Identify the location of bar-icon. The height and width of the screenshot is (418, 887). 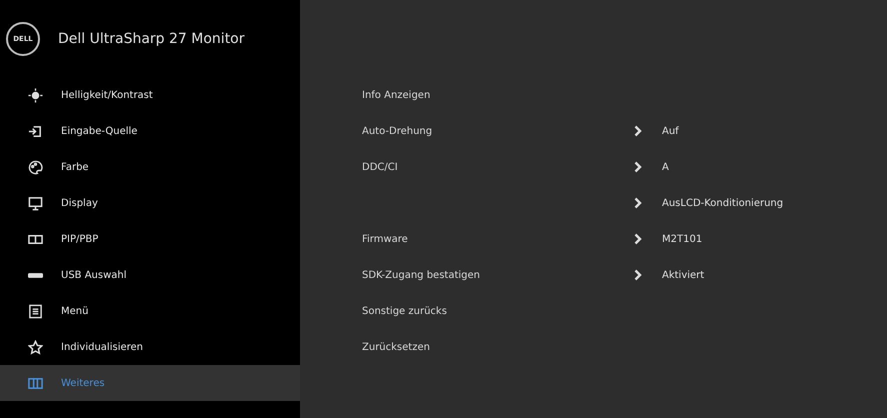
(35, 275).